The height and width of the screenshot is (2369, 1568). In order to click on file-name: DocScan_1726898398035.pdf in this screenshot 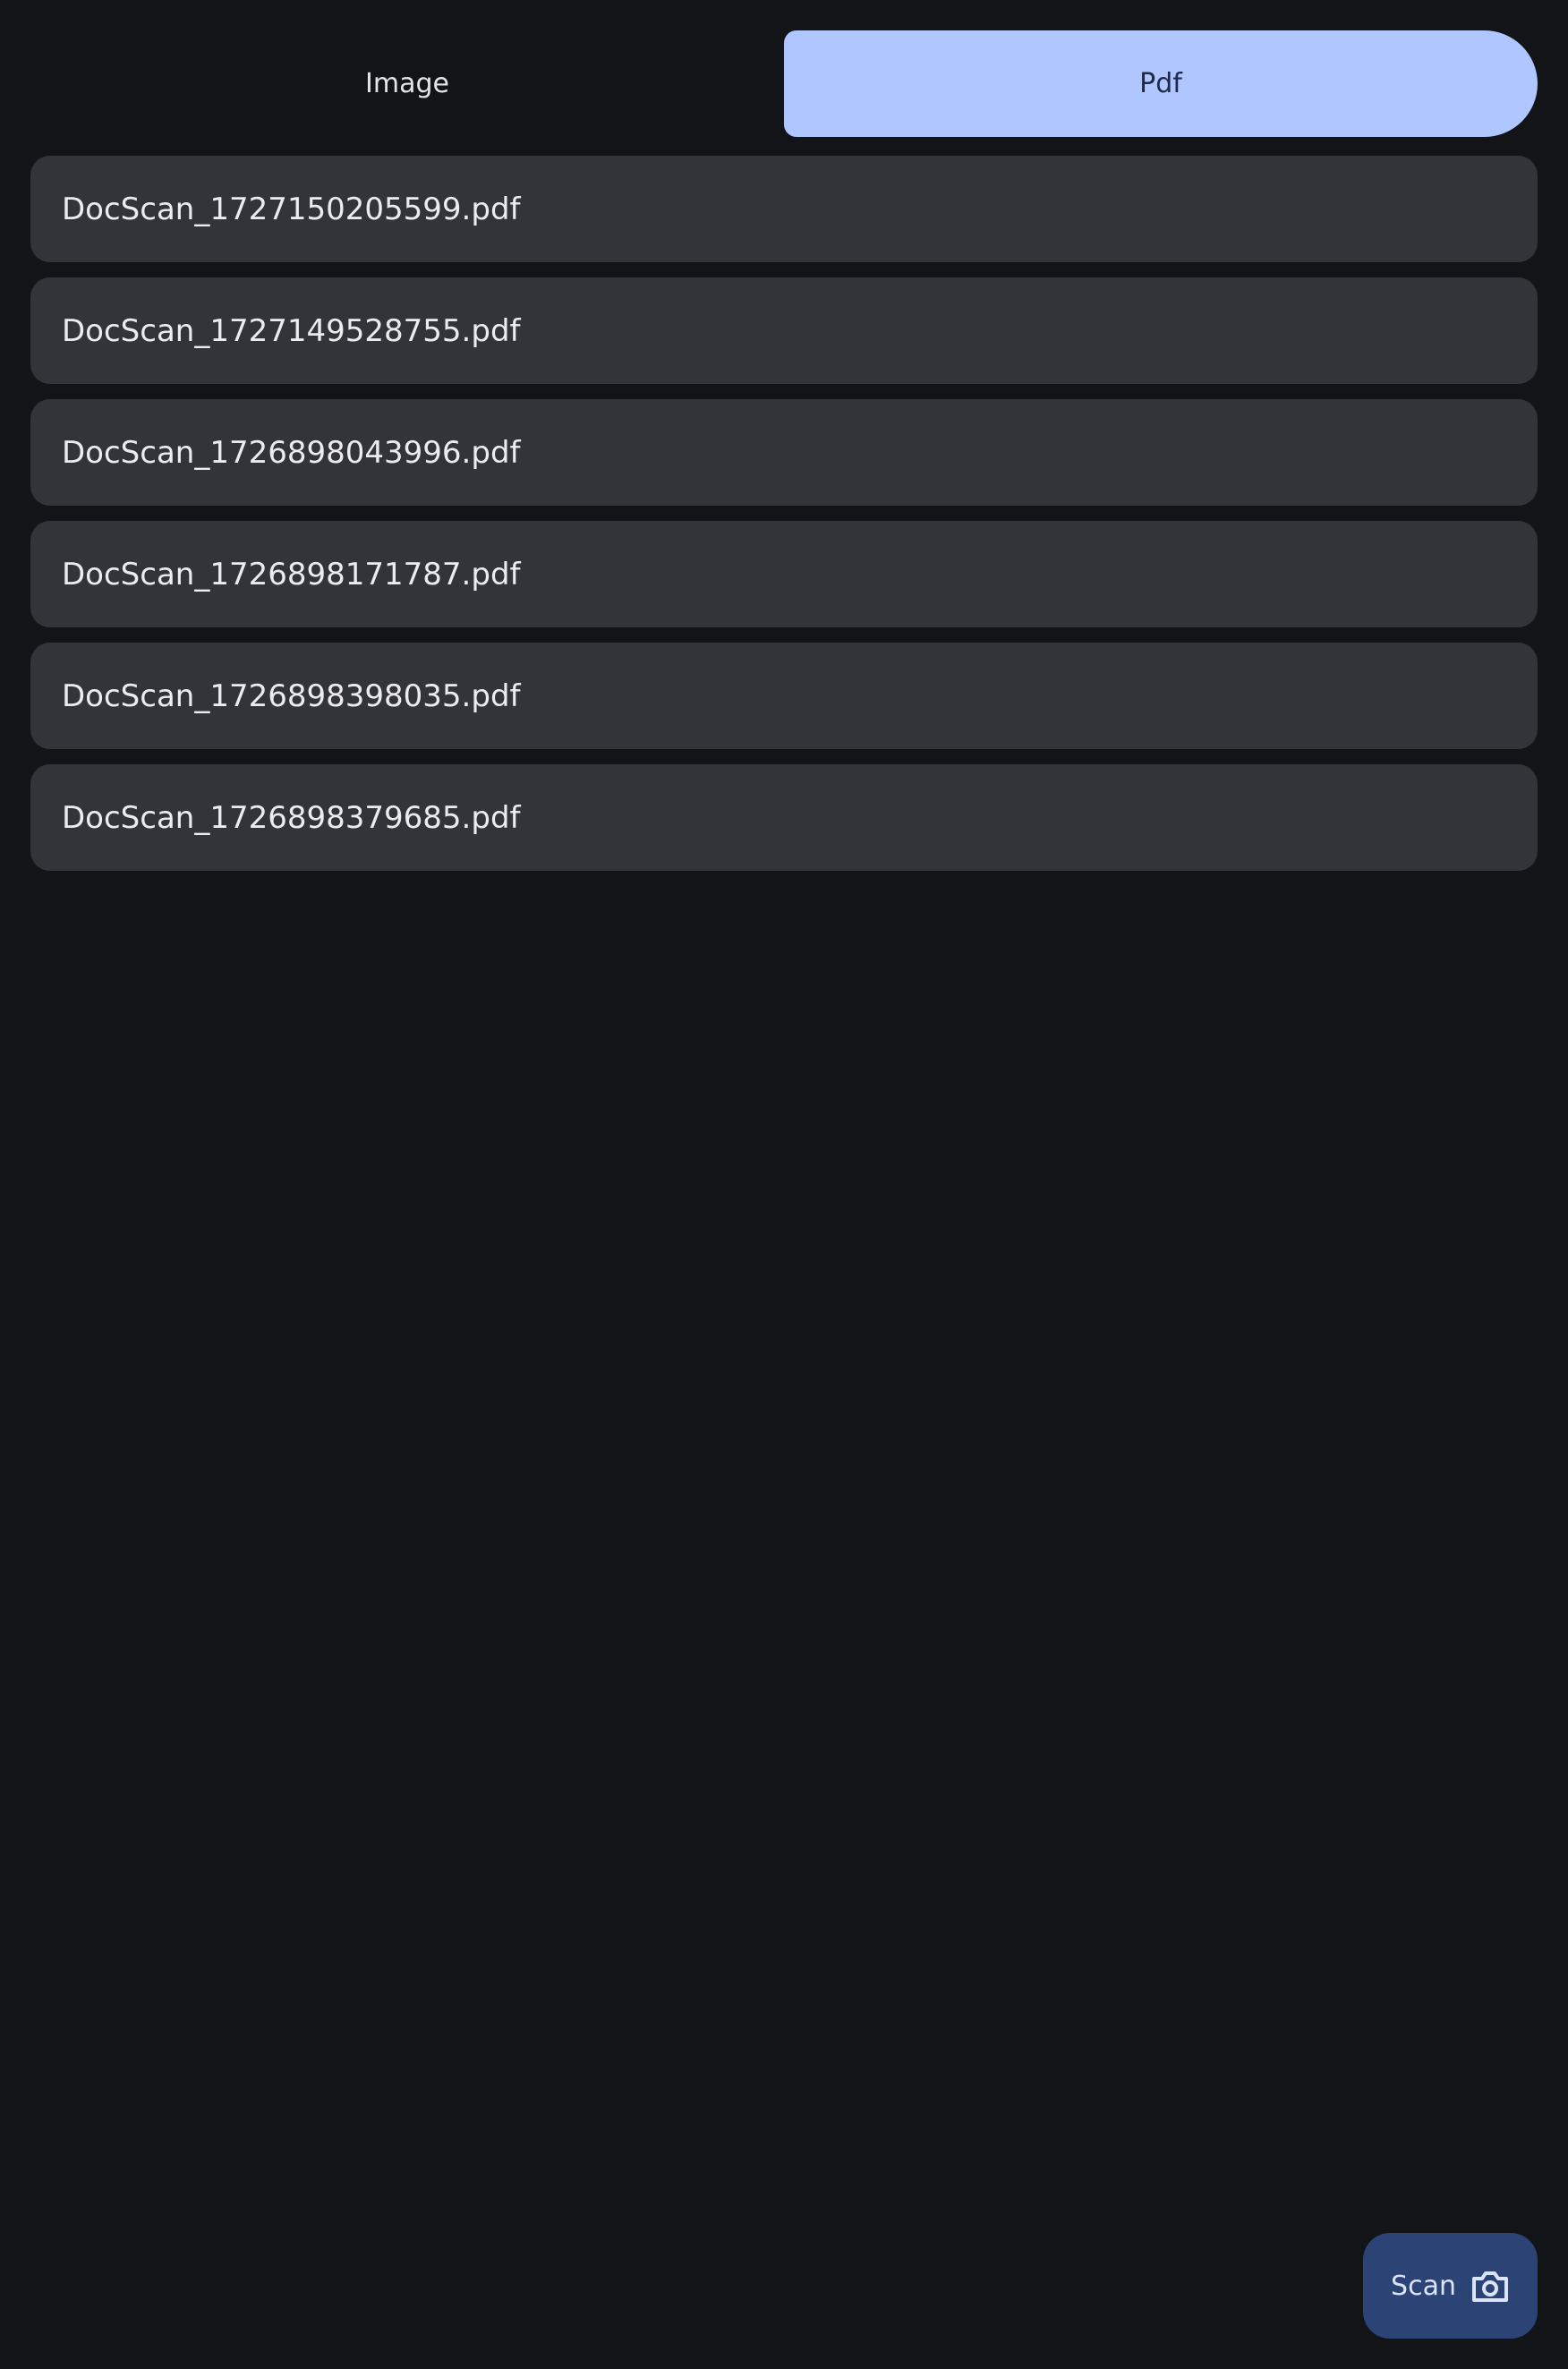, I will do `click(291, 695)`.